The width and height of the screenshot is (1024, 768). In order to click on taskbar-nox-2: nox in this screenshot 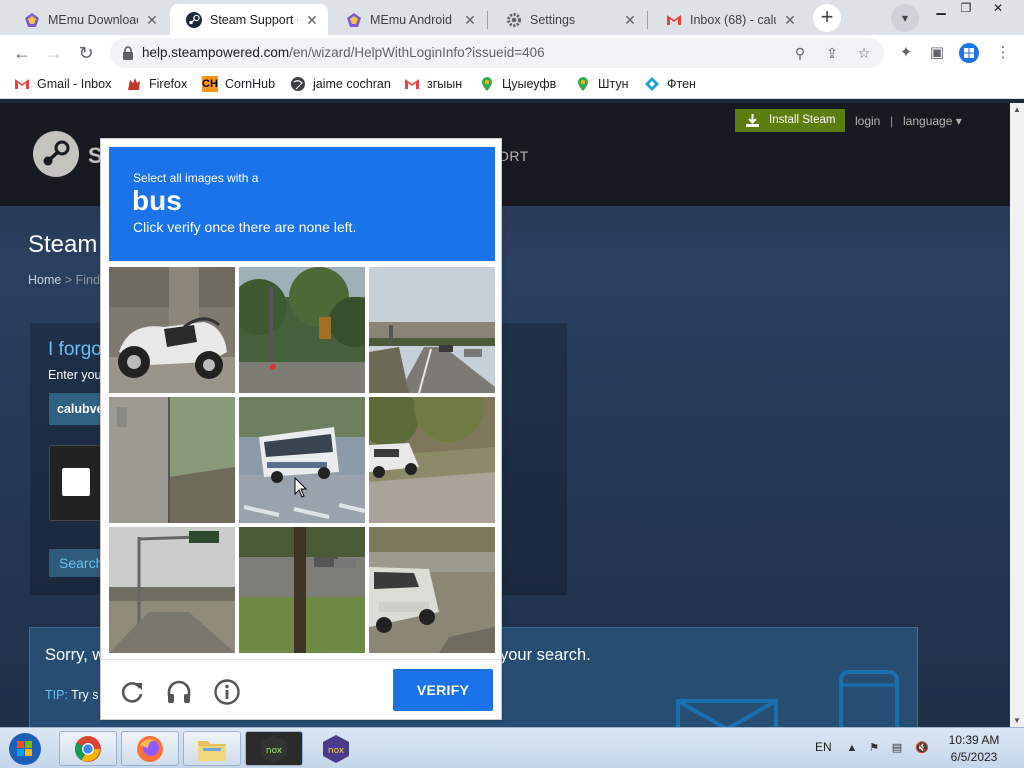, I will do `click(336, 748)`.